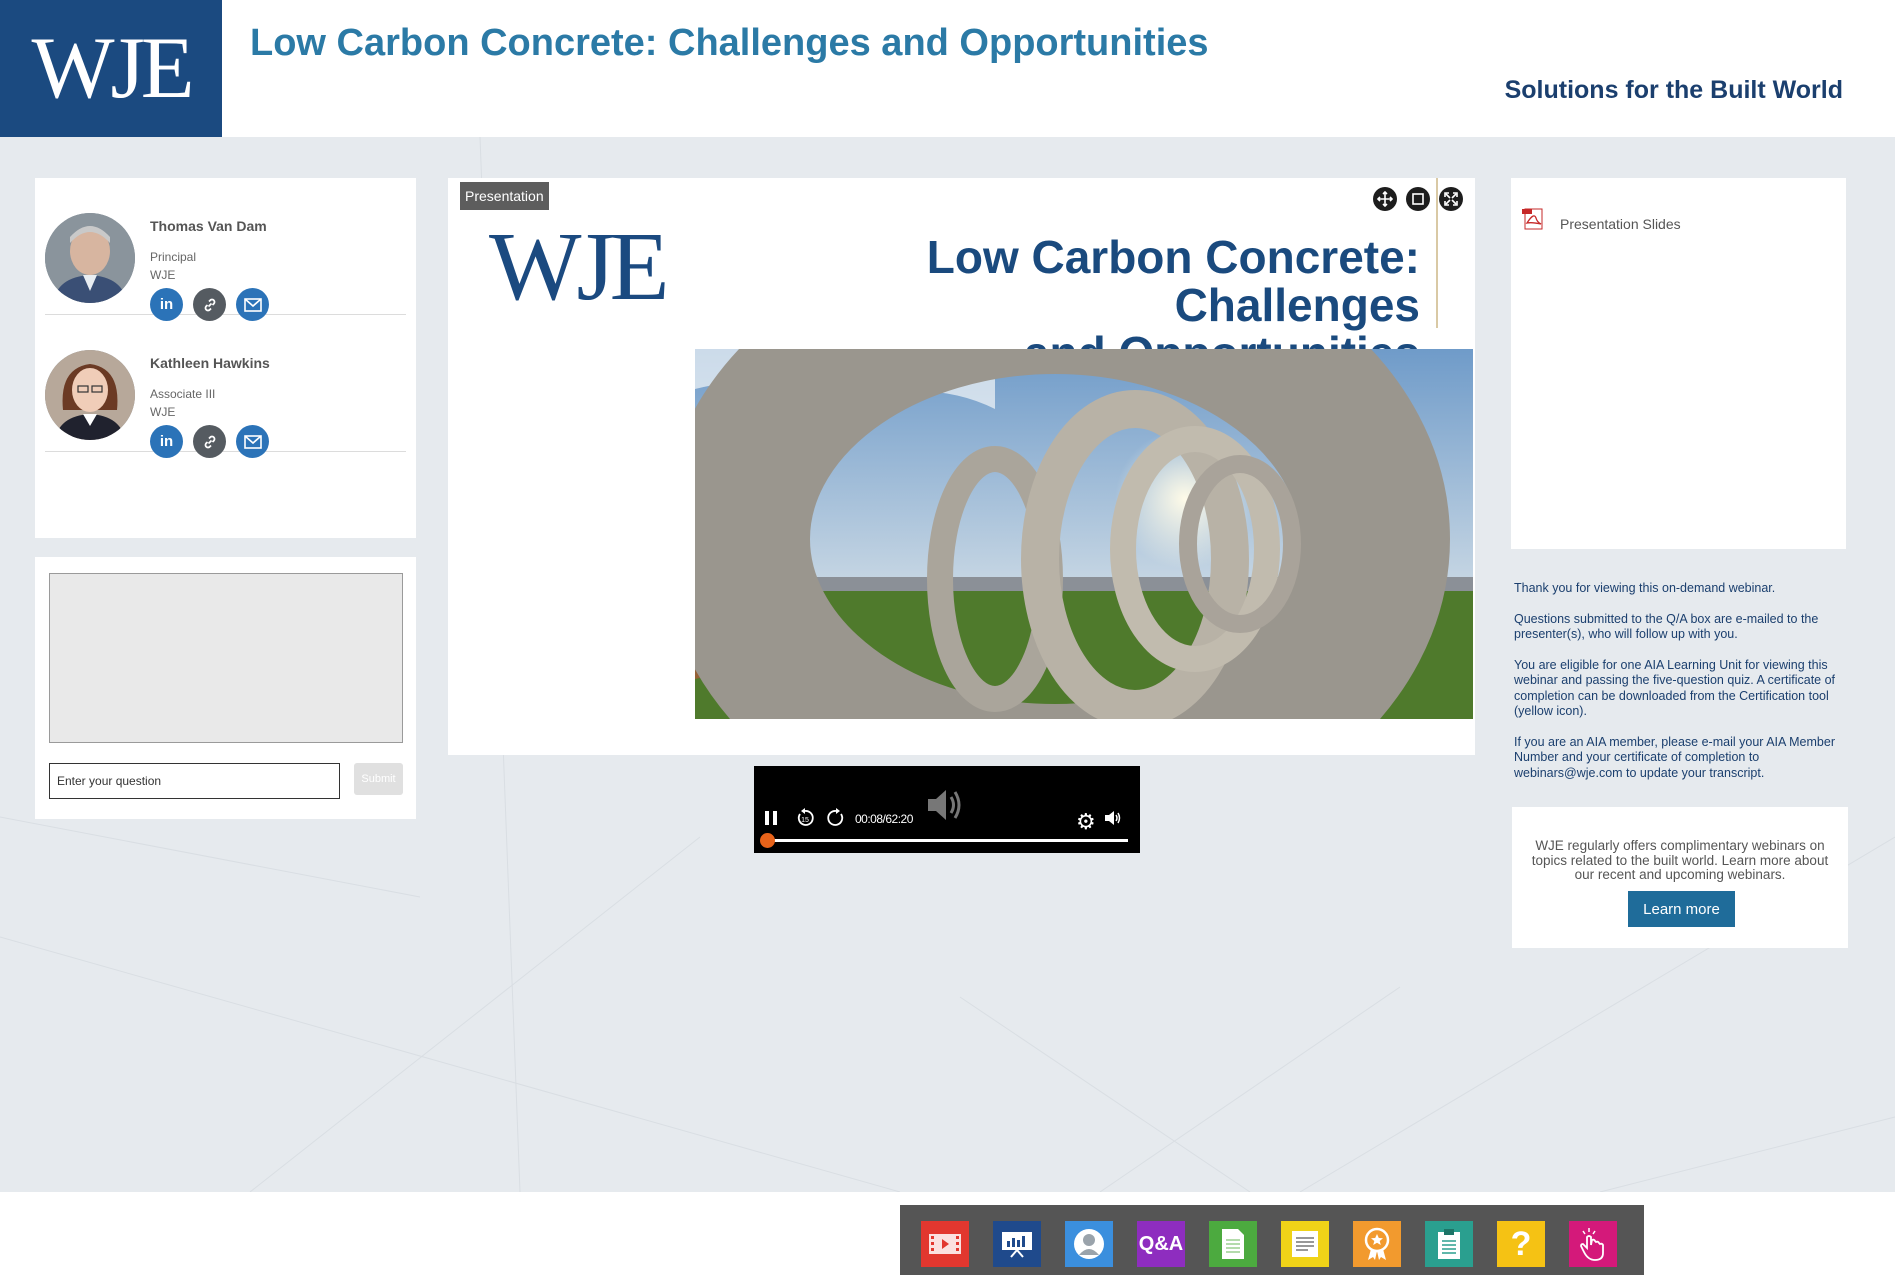 Image resolution: width=1895 pixels, height=1275 pixels. I want to click on document-icon, so click(1233, 1244).